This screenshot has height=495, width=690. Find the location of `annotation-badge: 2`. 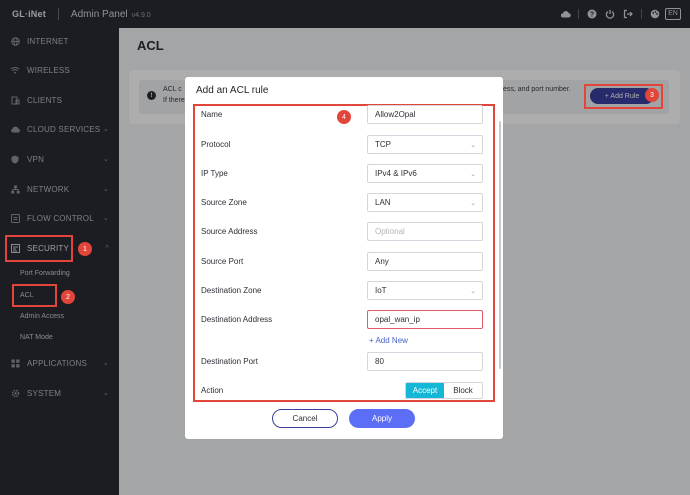

annotation-badge: 2 is located at coordinates (68, 297).